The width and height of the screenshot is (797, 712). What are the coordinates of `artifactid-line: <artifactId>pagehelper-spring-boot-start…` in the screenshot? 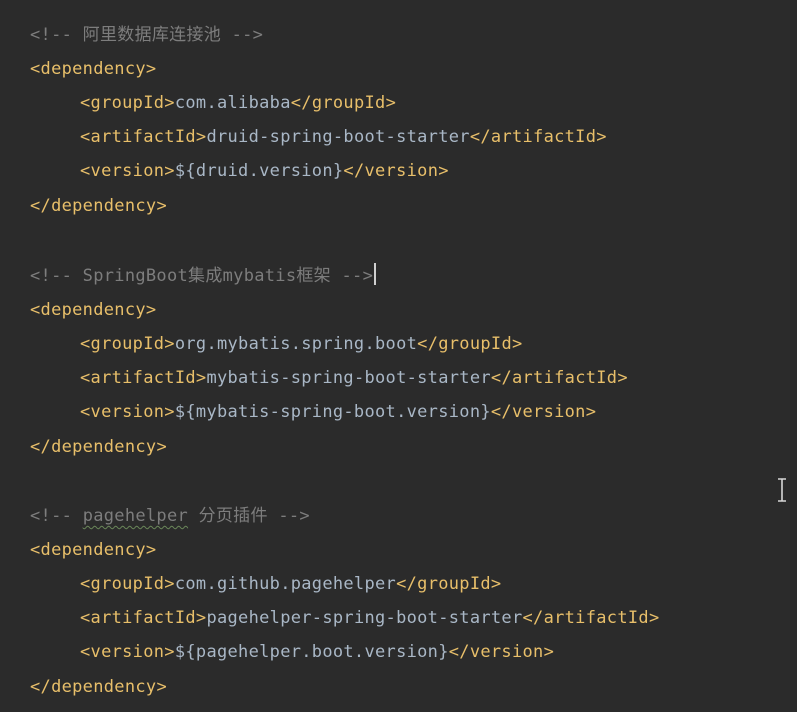 It's located at (369, 618).